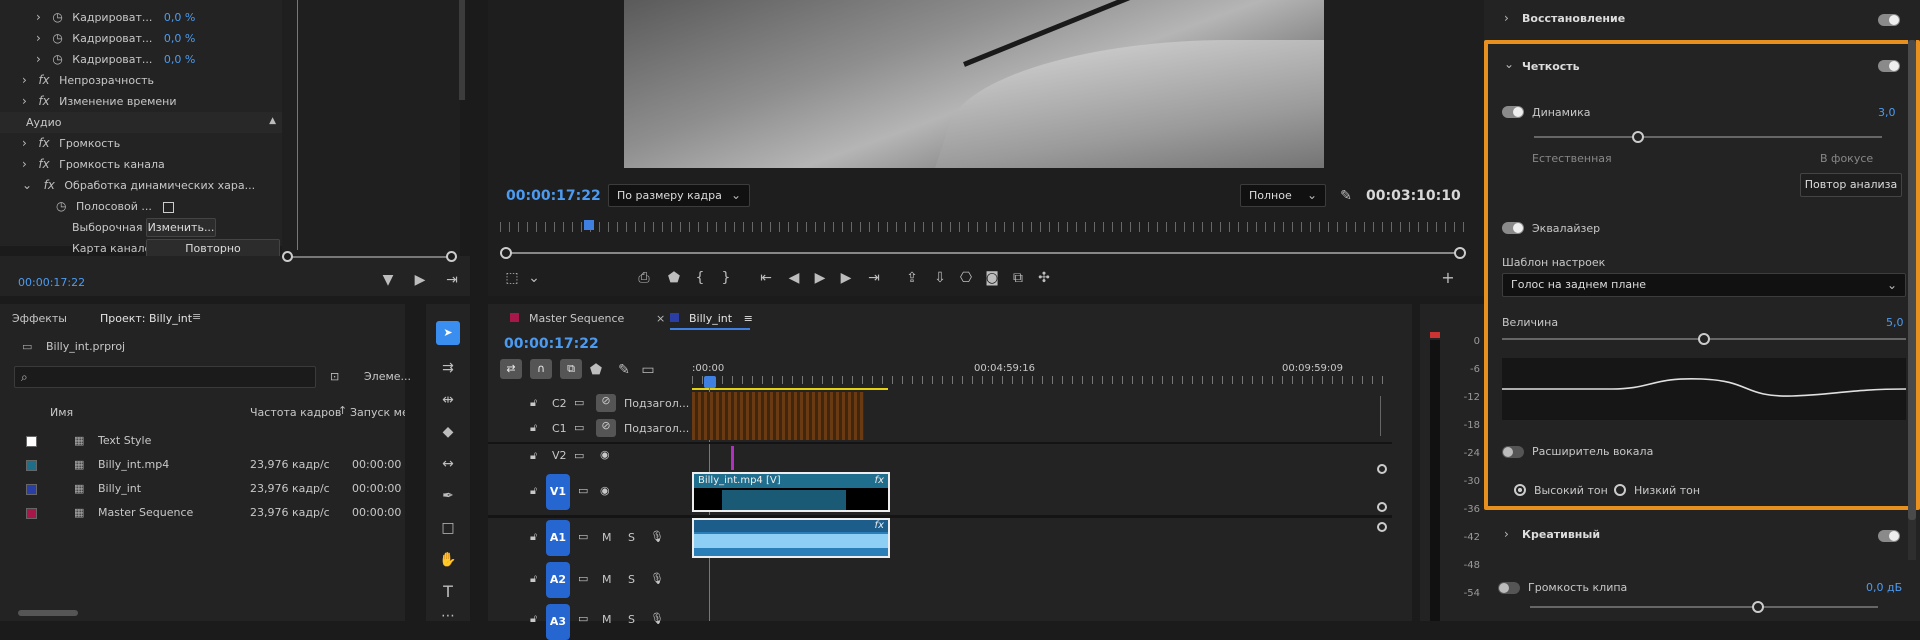 Image resolution: width=1920 pixels, height=640 pixels. I want to click on program-ruler, so click(982, 227).